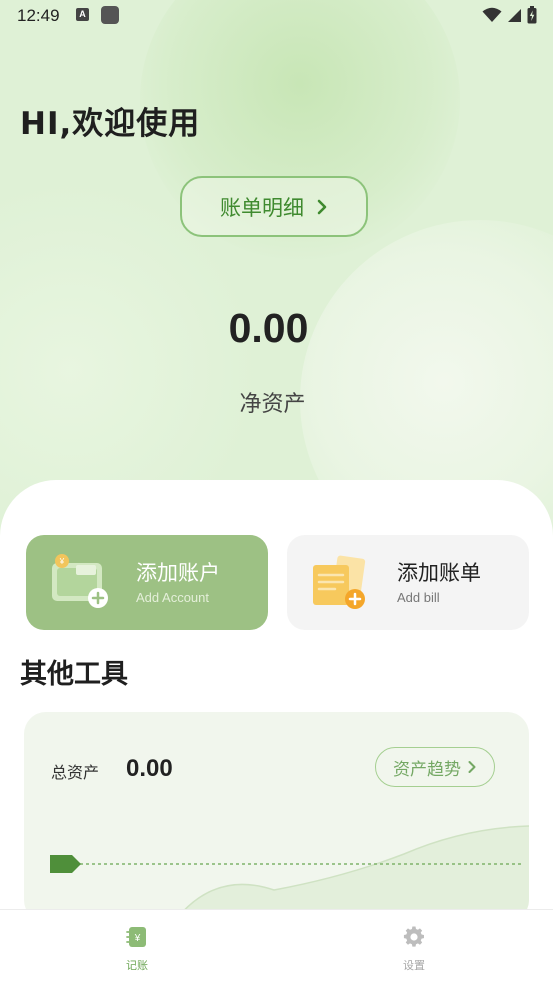 This screenshot has width=553, height=984. Describe the element at coordinates (137, 949) in the screenshot. I see `nav-item-bookkeeping: ¥ 记账` at that location.